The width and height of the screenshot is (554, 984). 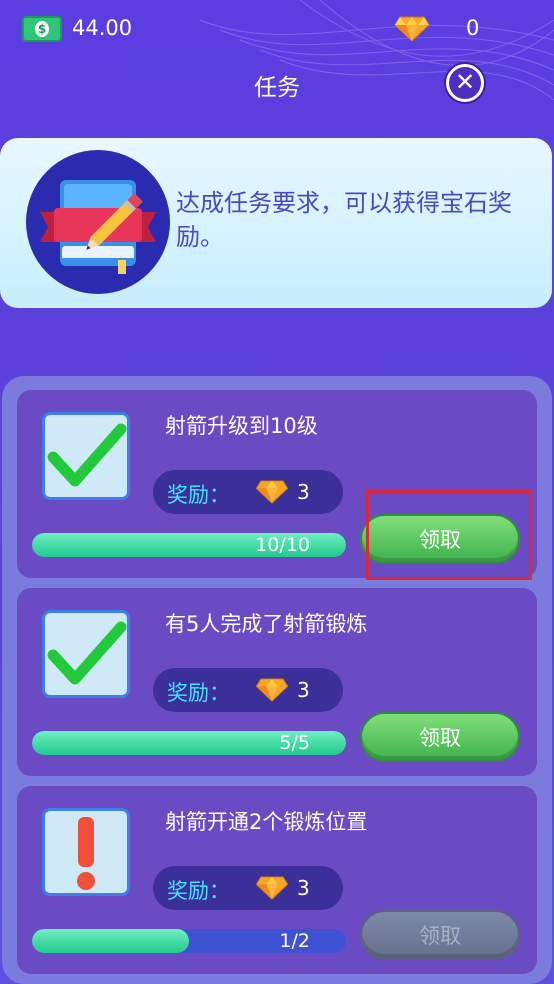 What do you see at coordinates (189, 743) in the screenshot?
I see `progress-bar: 5/5` at bounding box center [189, 743].